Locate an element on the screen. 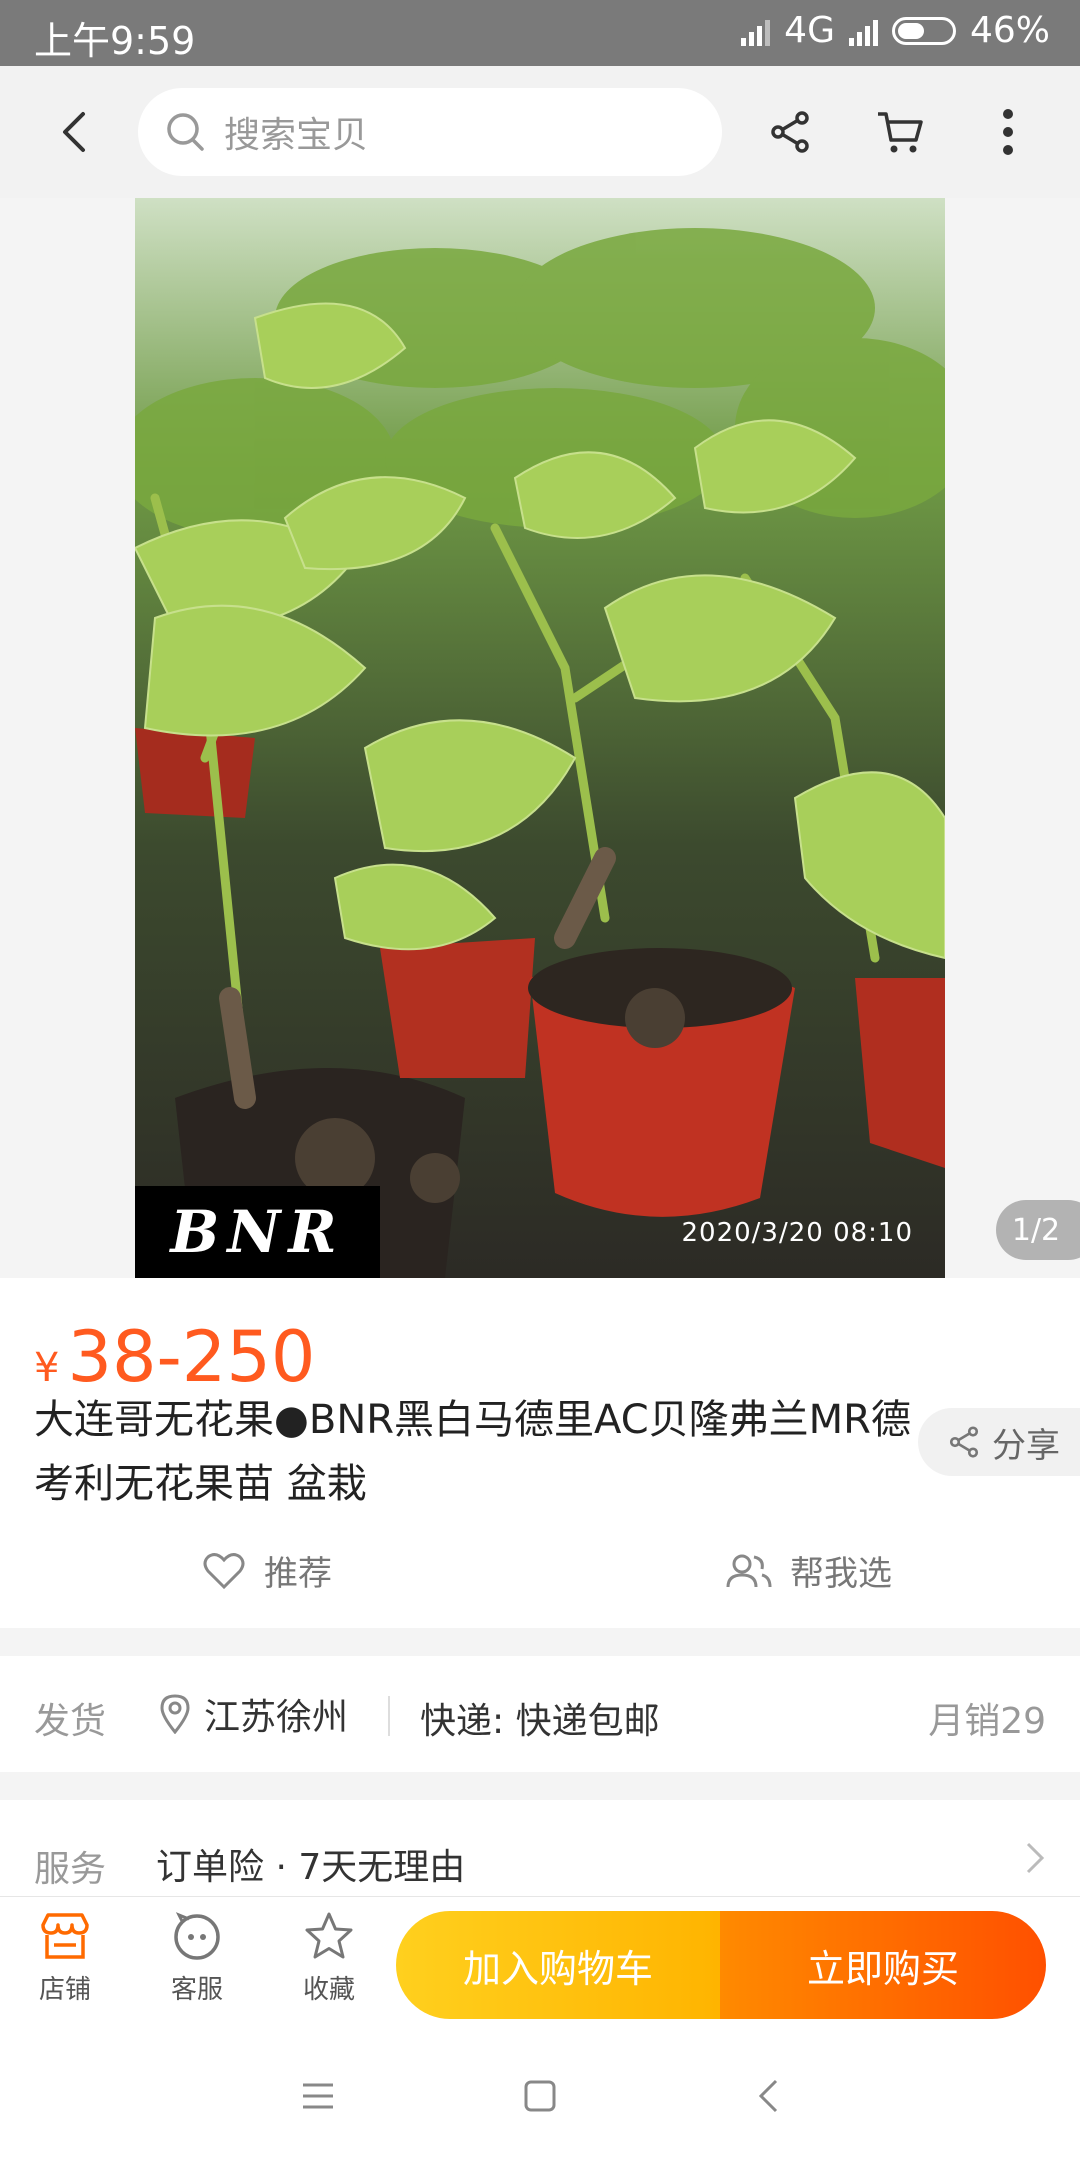 This screenshot has width=1080, height=2160. cart-button is located at coordinates (900, 132).